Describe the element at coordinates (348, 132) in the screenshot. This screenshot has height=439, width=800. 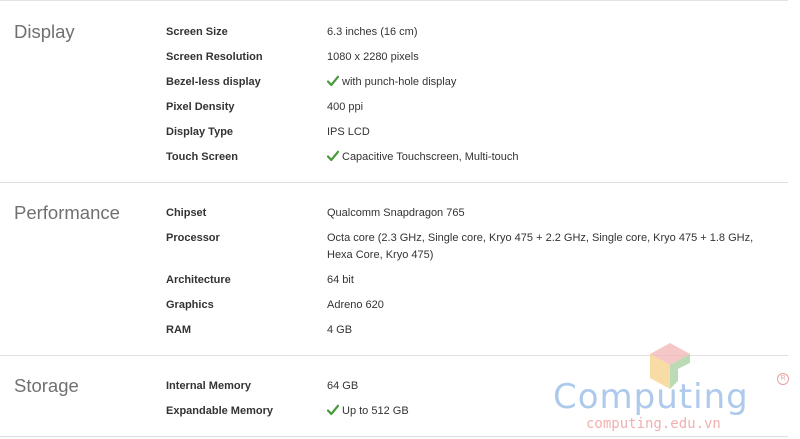
I see `spec-value: IPS LCD` at that location.